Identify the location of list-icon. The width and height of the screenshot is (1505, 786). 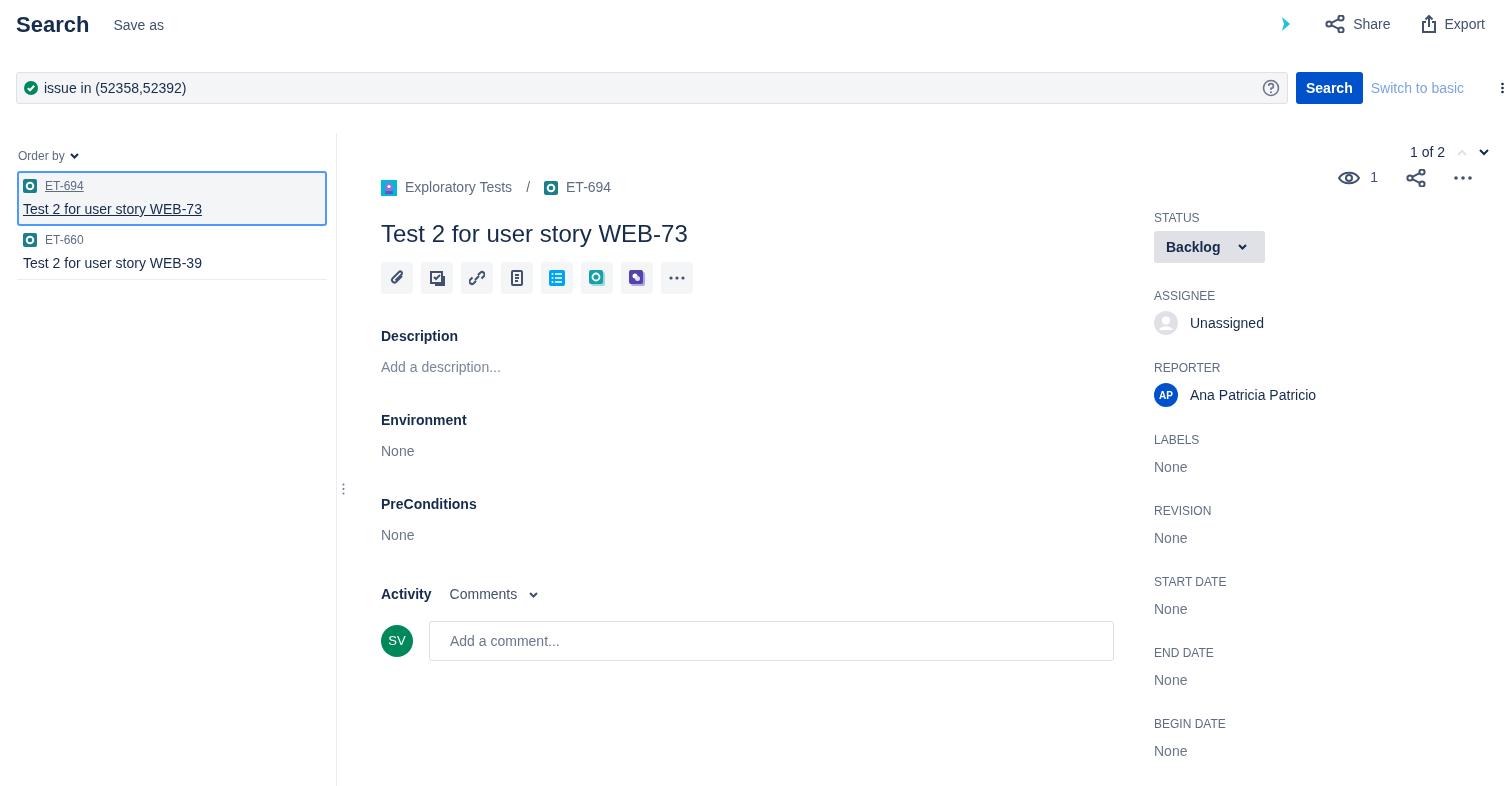
(557, 278).